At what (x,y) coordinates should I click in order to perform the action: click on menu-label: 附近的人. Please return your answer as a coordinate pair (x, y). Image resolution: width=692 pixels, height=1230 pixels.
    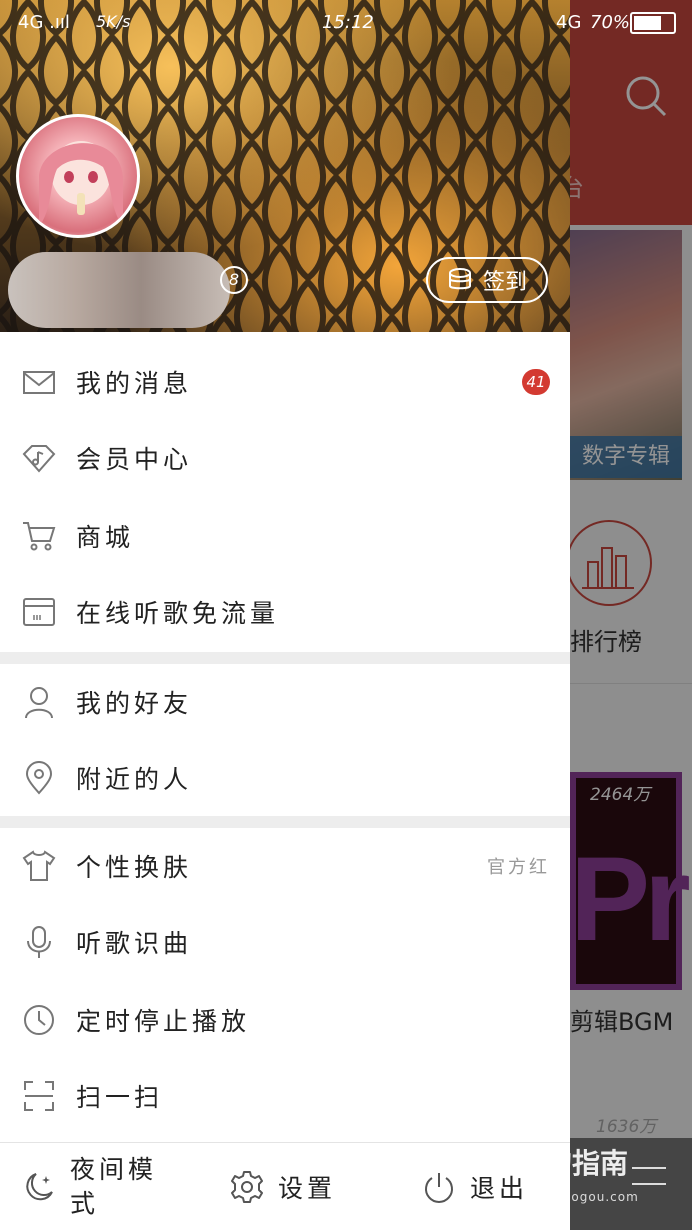
    Looking at the image, I should click on (134, 779).